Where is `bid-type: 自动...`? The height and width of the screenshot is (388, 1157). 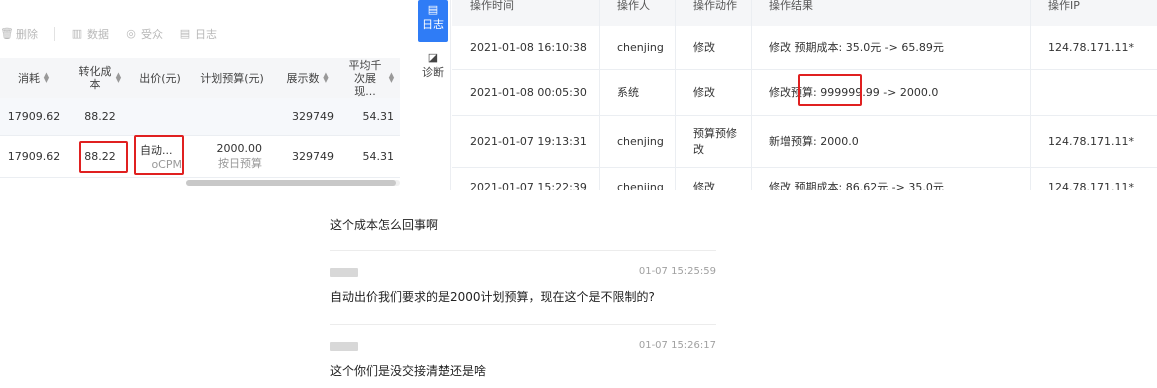 bid-type: 自动... is located at coordinates (156, 150).